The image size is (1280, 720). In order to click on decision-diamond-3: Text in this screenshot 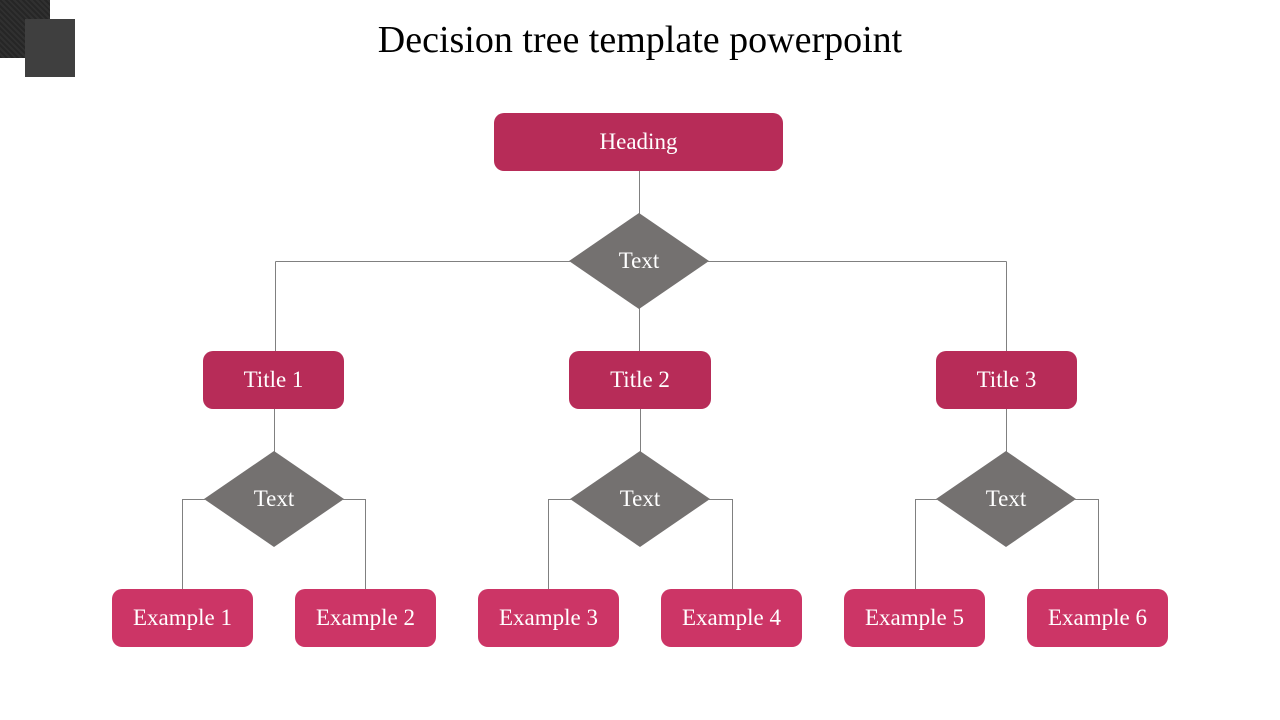, I will do `click(1006, 499)`.